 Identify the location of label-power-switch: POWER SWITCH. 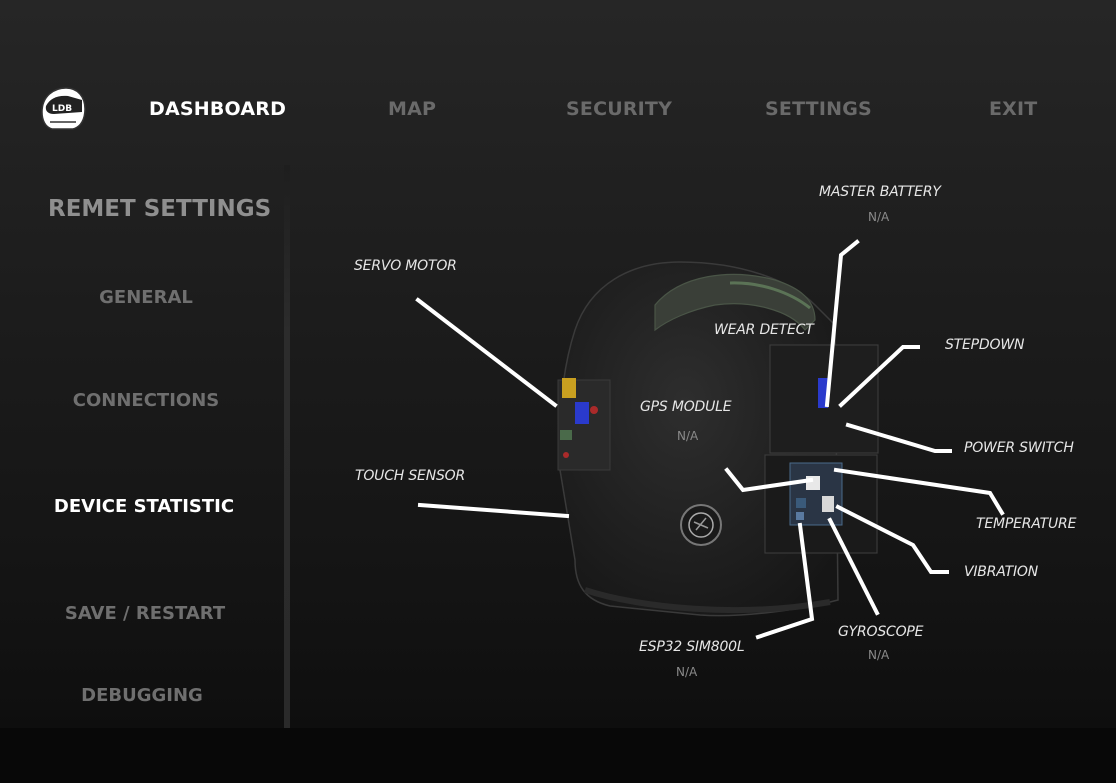
(1019, 448).